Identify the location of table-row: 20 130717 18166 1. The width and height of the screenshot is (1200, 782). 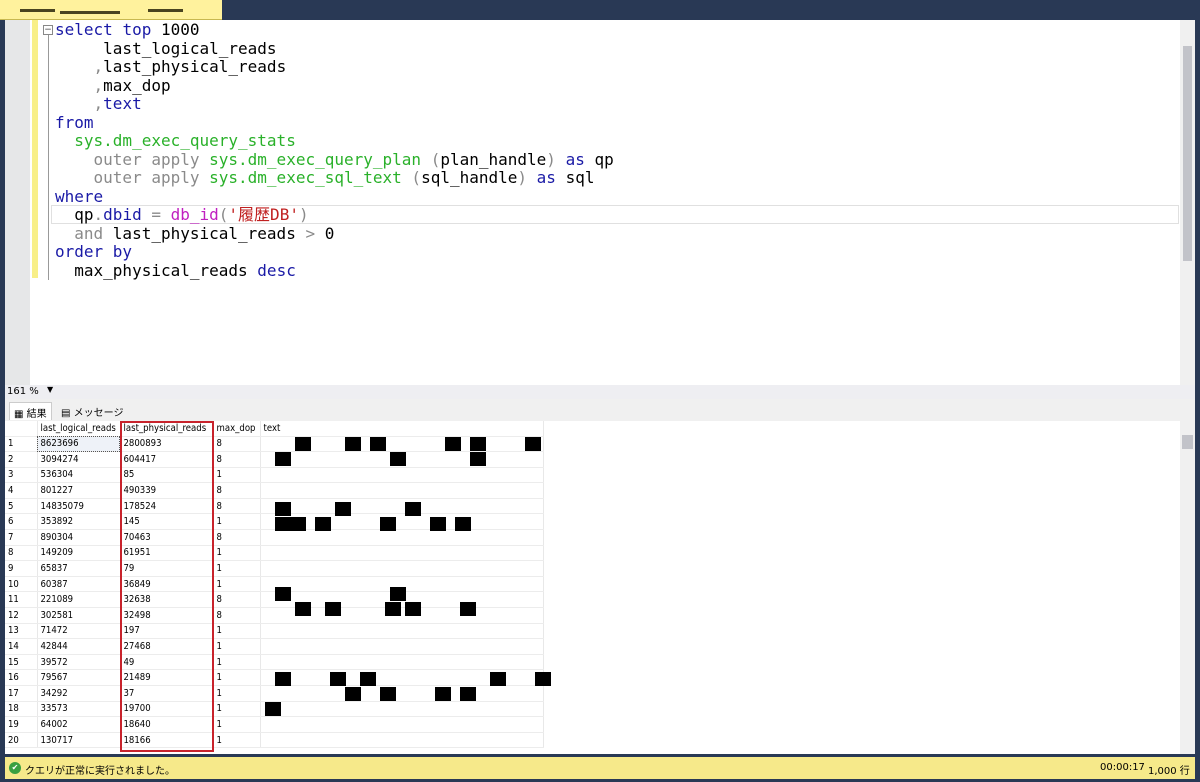
(274, 740).